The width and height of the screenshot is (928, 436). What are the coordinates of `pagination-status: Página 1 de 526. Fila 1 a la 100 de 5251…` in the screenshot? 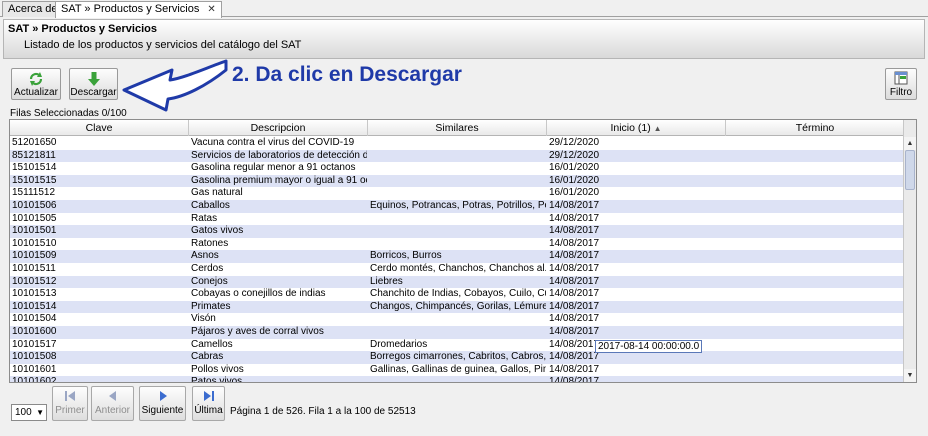 It's located at (323, 411).